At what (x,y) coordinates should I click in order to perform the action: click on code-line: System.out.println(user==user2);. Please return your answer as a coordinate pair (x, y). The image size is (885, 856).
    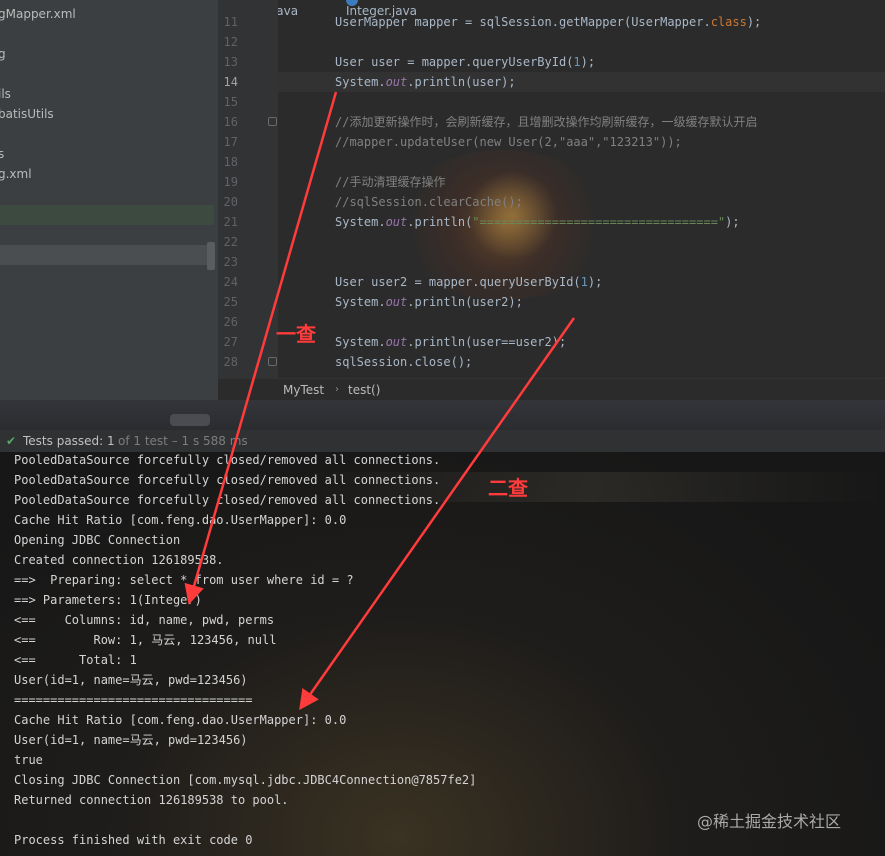
    Looking at the image, I should click on (451, 342).